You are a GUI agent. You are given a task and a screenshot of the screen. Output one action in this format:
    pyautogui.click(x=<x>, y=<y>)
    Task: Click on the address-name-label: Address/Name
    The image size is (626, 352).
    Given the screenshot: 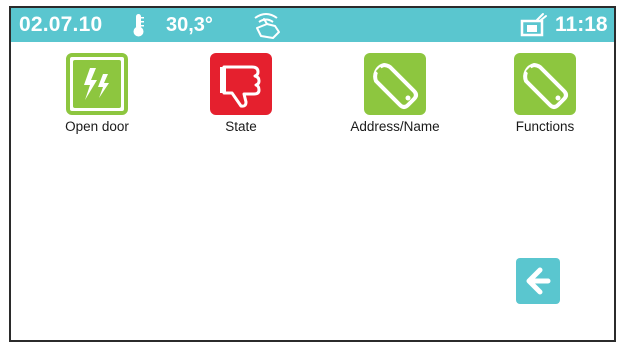 What is the action you would take?
    pyautogui.click(x=395, y=126)
    